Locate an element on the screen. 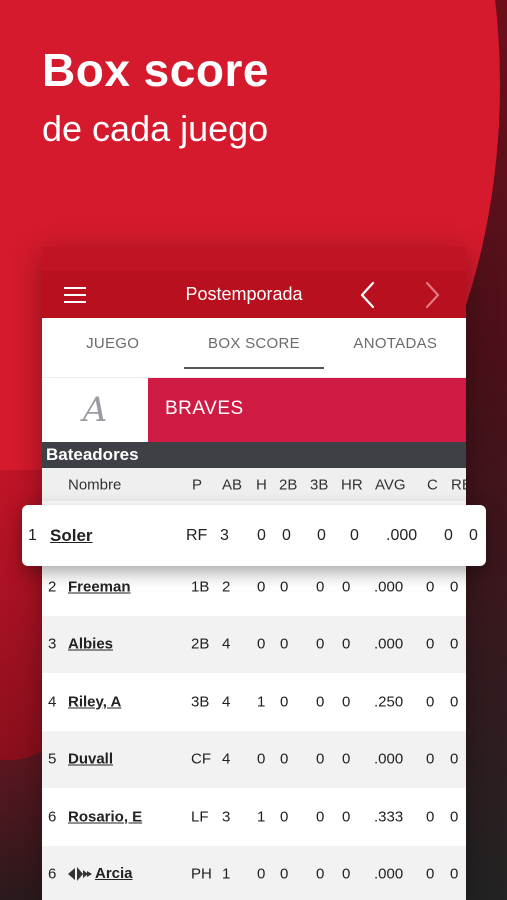 Image resolution: width=507 pixels, height=900 pixels. table-row: 5 Duvall CF 4 0 0 0 0 .000 0 0 is located at coordinates (254, 759).